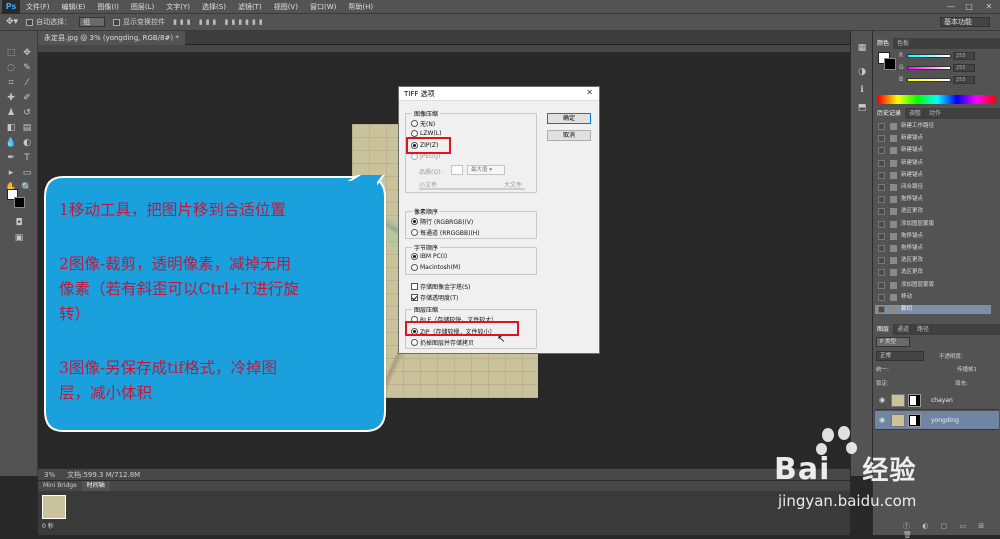  Describe the element at coordinates (38, 7) in the screenshot. I see `menu-file: 文件(F)` at that location.